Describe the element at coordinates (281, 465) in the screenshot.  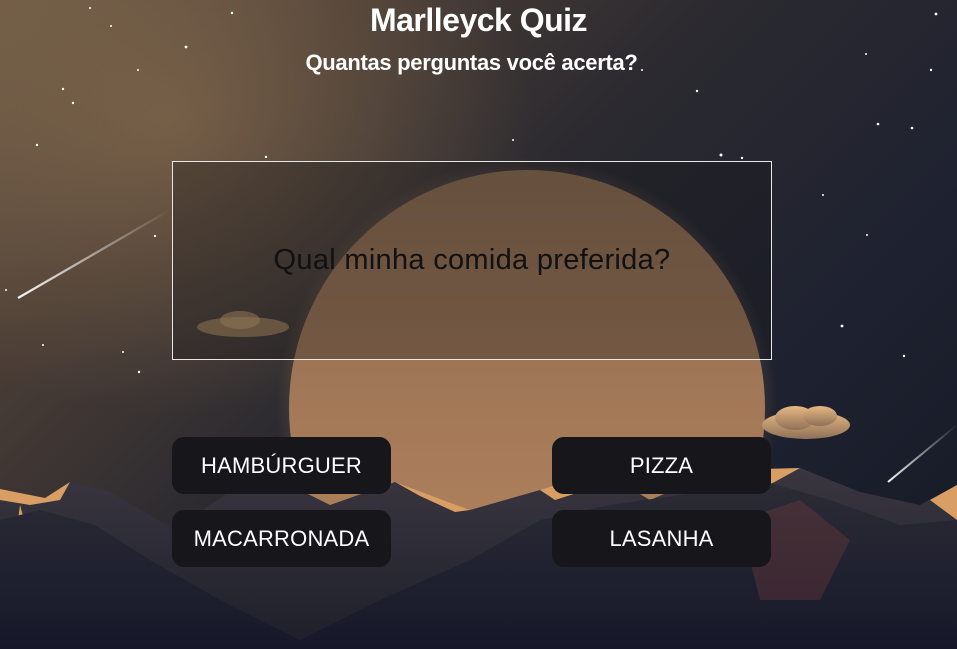
I see `answer-button-hamburguer: HAMBÚRGUER` at that location.